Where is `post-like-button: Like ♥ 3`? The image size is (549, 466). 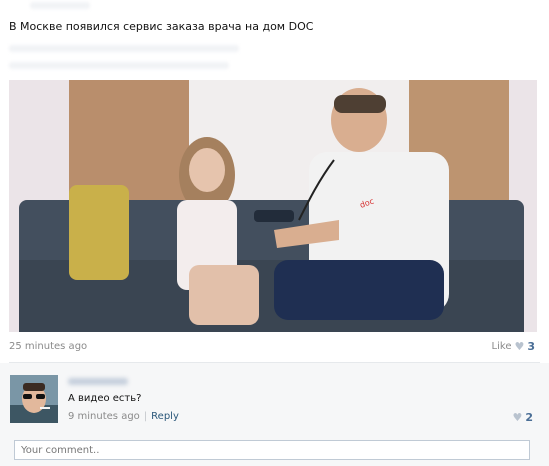 post-like-button: Like ♥ 3 is located at coordinates (513, 346).